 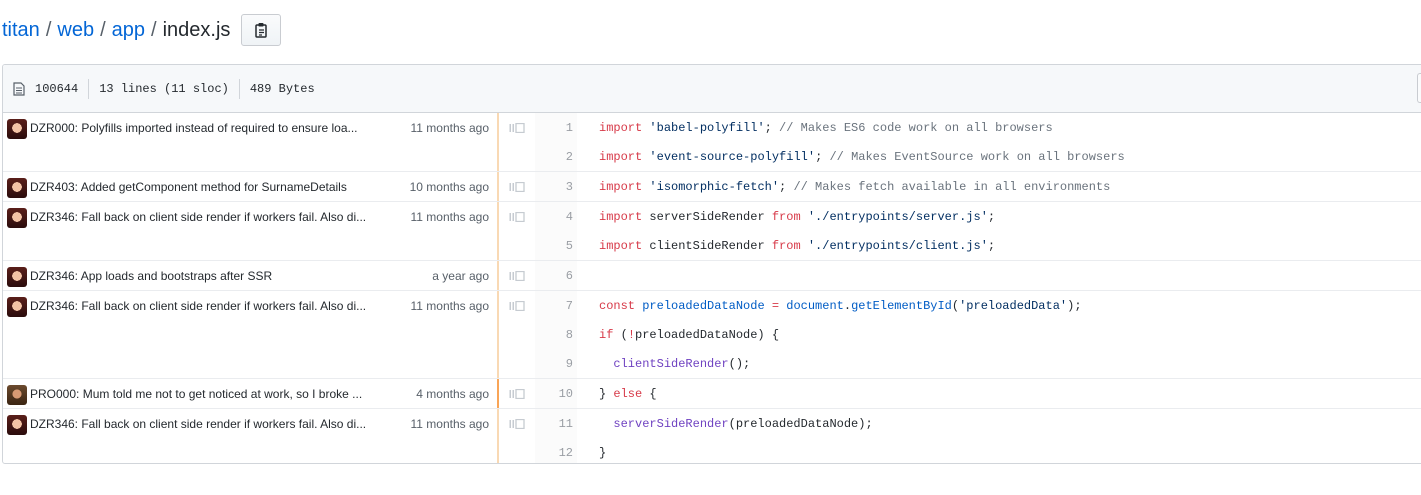 I want to click on line-number: 10, so click(x=556, y=393).